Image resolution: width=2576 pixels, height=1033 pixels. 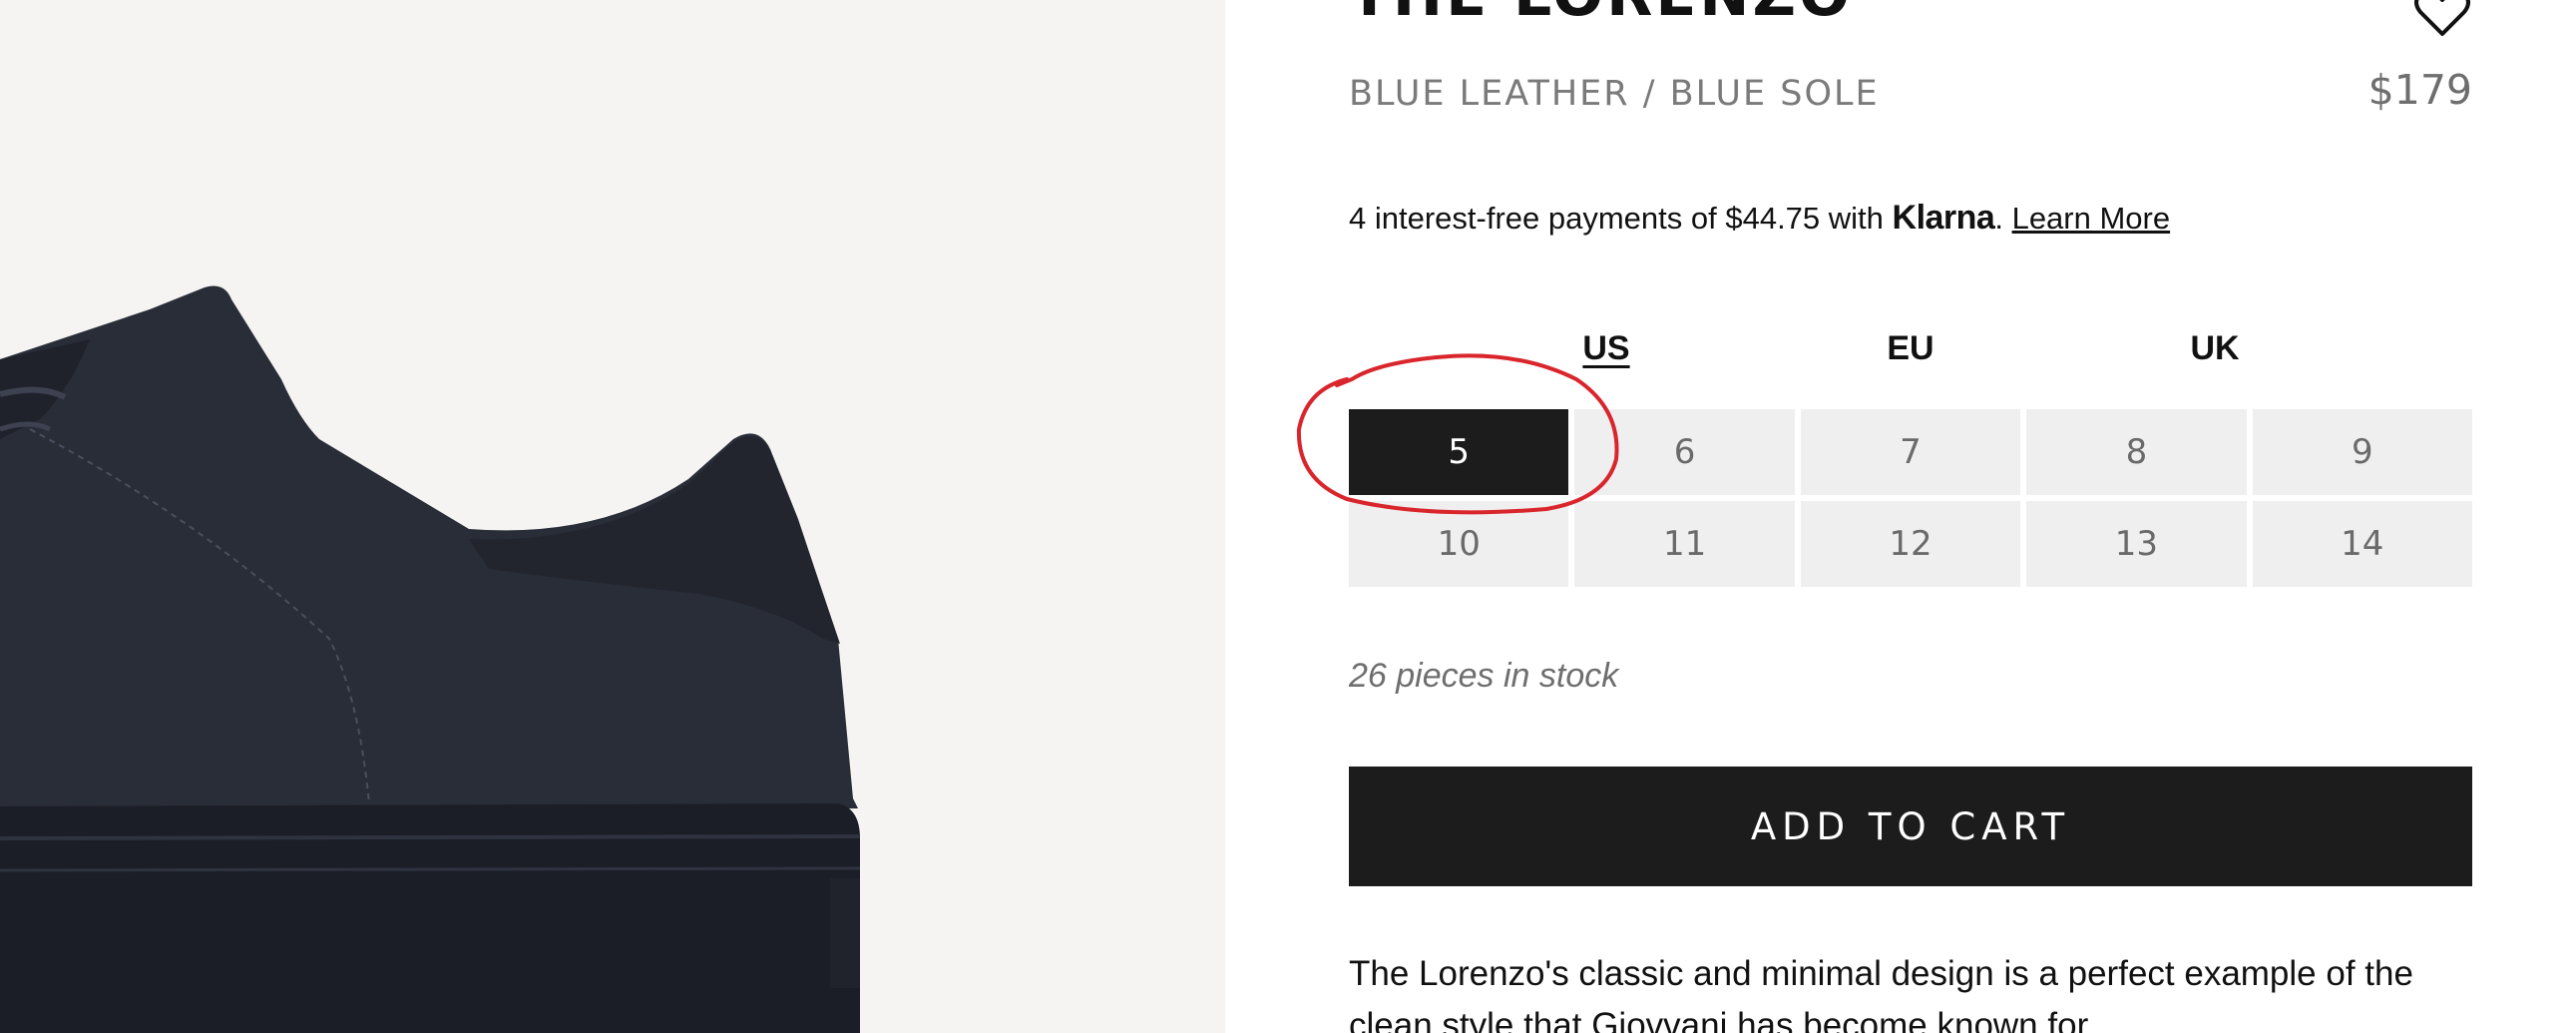 I want to click on tab-size-us: US, so click(x=1605, y=348).